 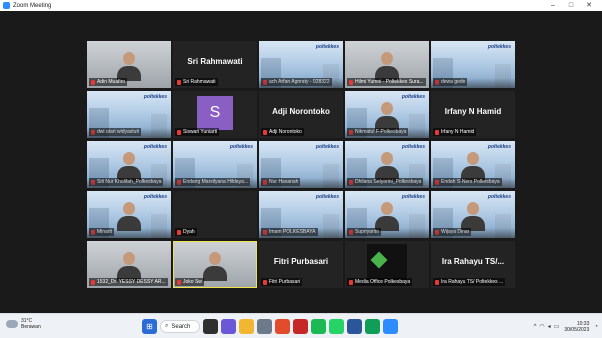 What do you see at coordinates (473, 64) in the screenshot?
I see `participant-tile: poltekkes dewa gede` at bounding box center [473, 64].